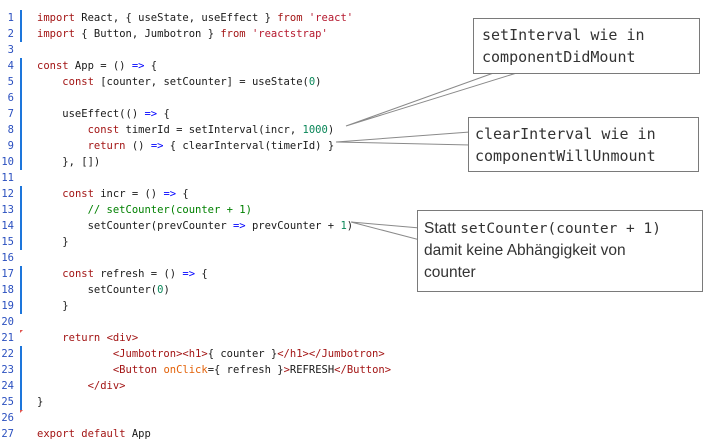 The height and width of the screenshot is (442, 721). I want to click on callout-statt-code: setCounter(counter + 1), so click(560, 229).